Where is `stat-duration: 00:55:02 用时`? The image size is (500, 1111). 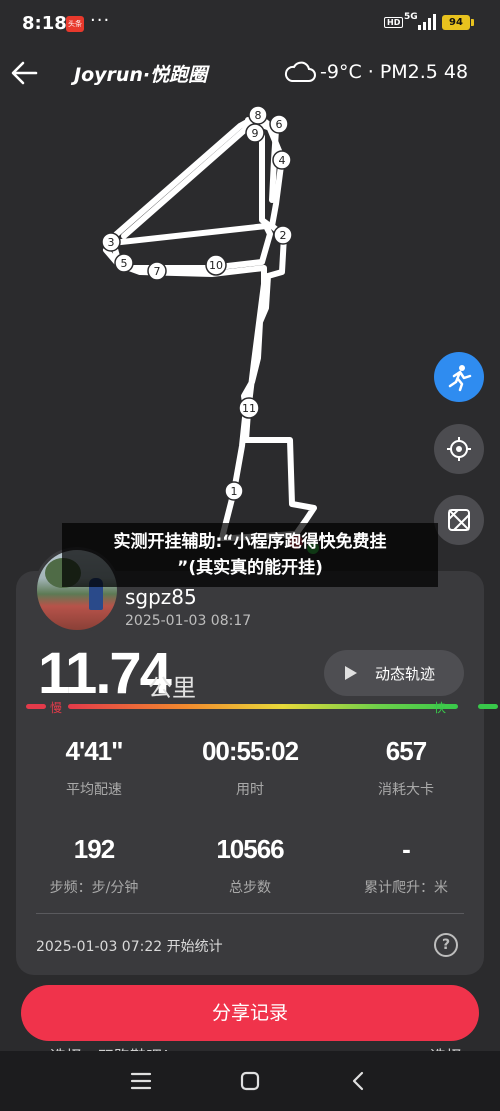 stat-duration: 00:55:02 用时 is located at coordinates (250, 767).